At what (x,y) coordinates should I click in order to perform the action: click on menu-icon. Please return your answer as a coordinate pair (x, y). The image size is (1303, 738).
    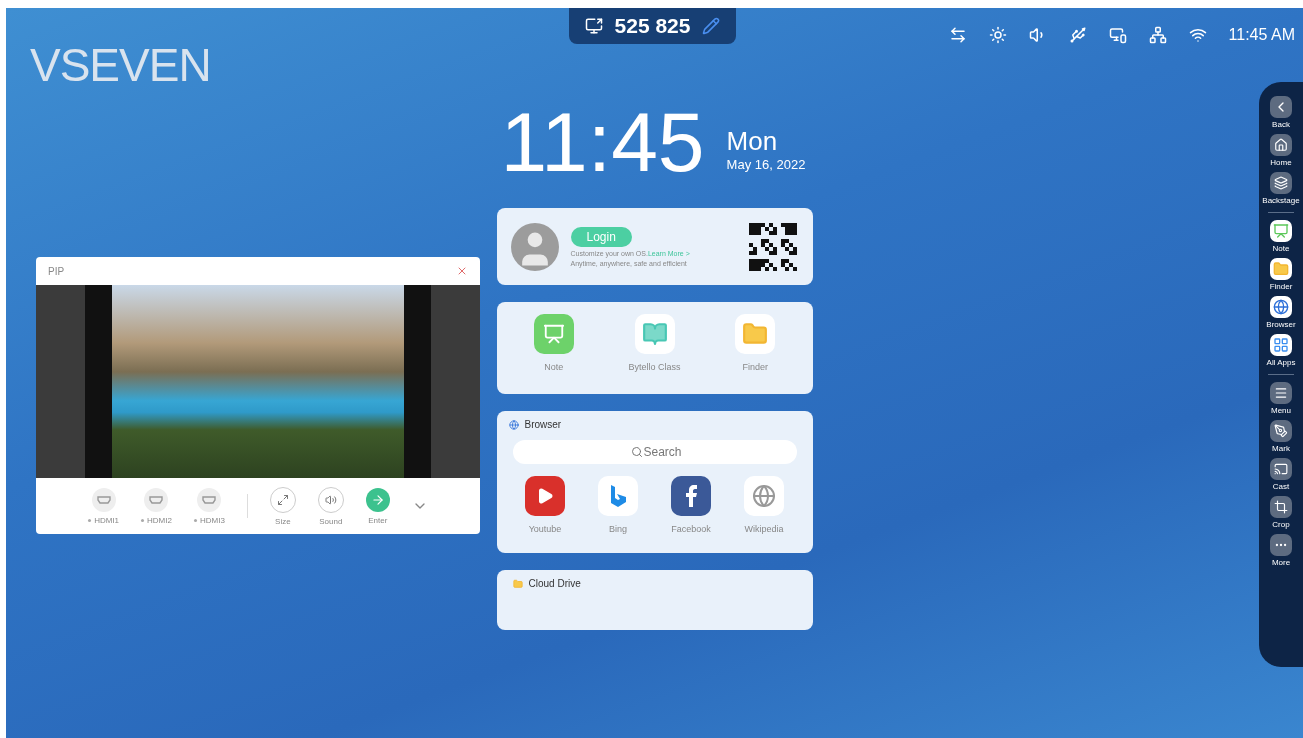
    Looking at the image, I should click on (1281, 393).